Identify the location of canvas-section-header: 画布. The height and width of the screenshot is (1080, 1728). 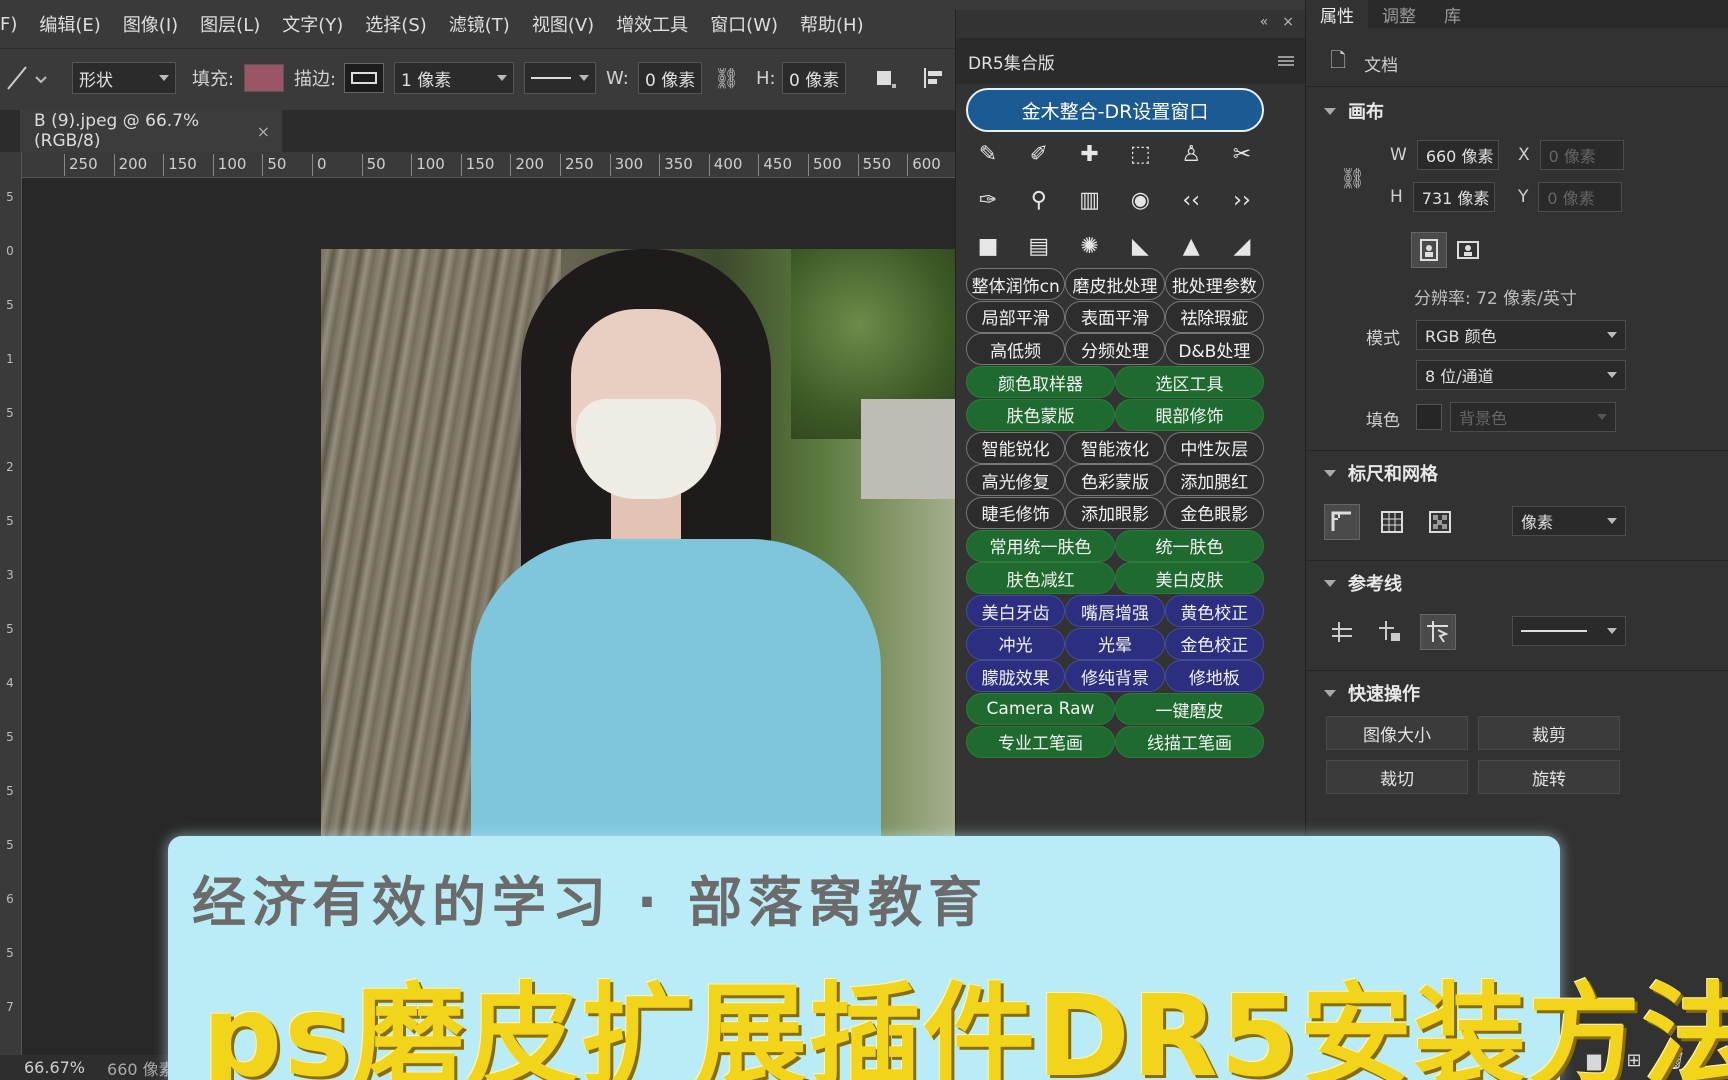
(1354, 111).